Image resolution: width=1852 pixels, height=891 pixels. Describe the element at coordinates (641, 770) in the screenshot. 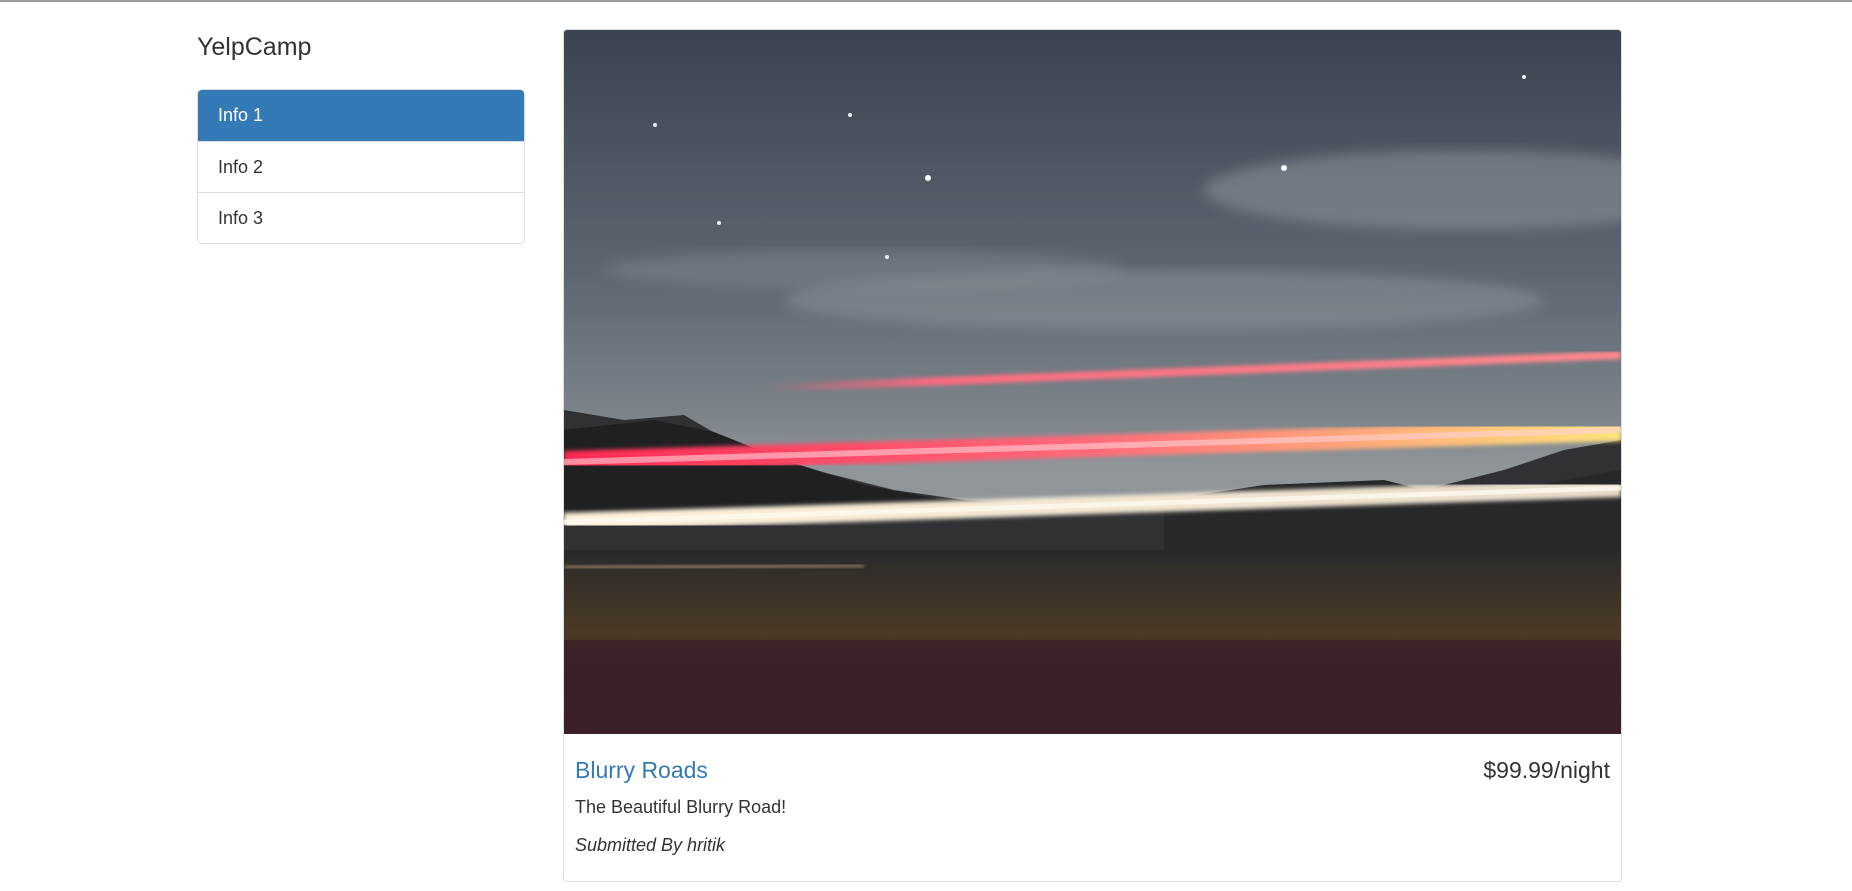

I see `campground-name-link: Blurry Roads` at that location.